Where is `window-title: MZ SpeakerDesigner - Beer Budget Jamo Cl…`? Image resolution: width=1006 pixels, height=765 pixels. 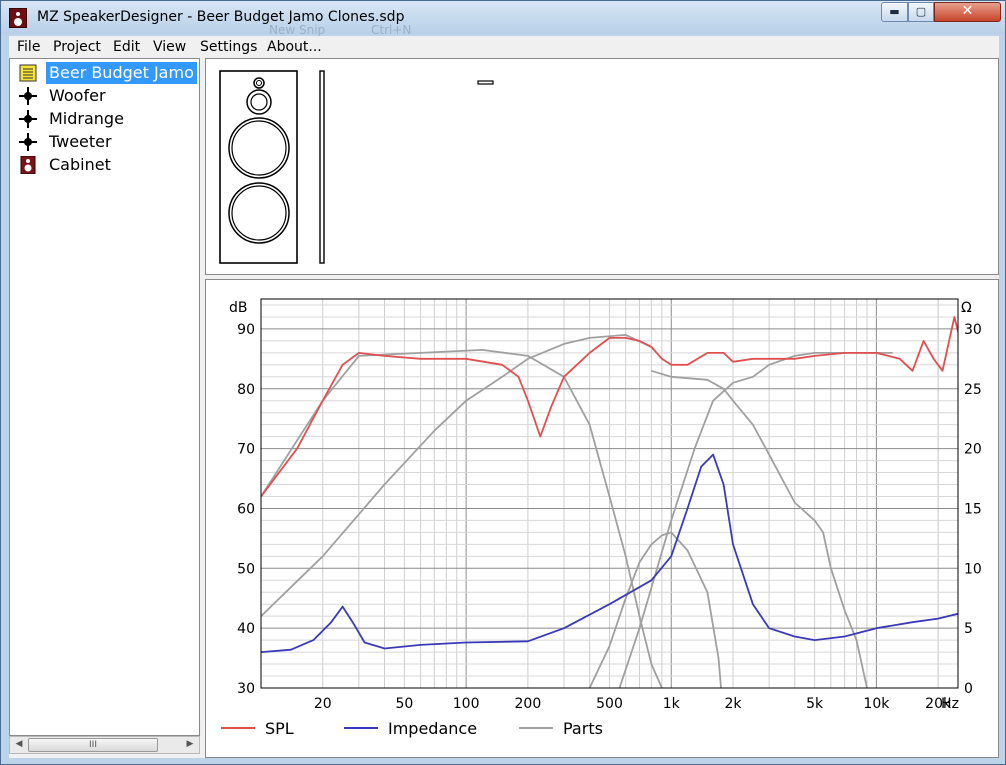
window-title: MZ SpeakerDesigner - Beer Budget Jamo Cl… is located at coordinates (221, 17).